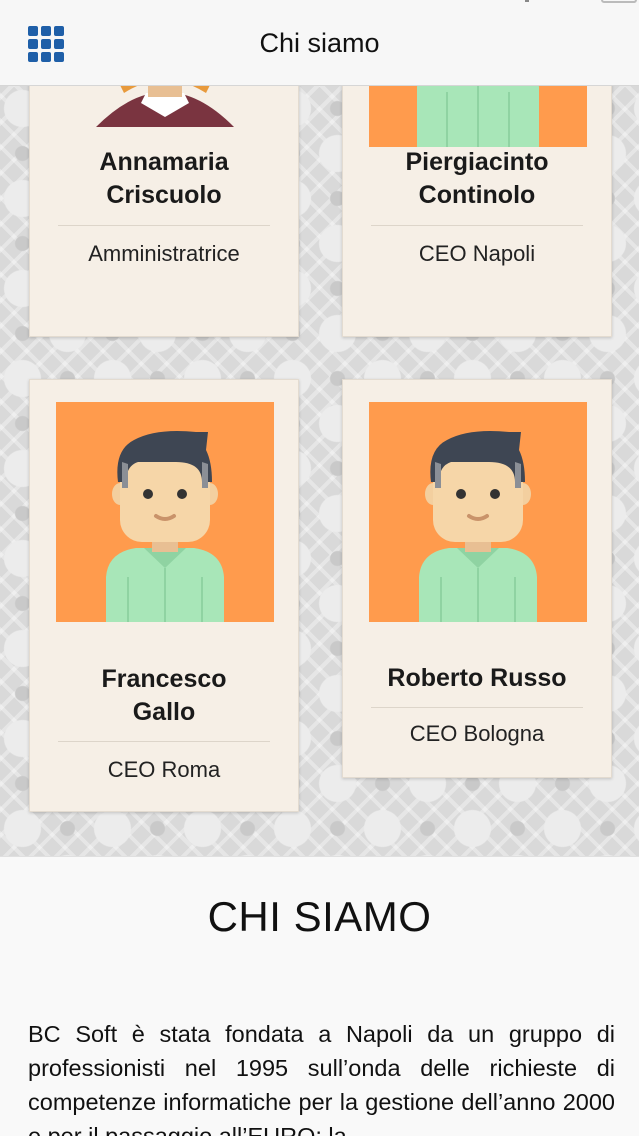 This screenshot has height=1136, width=639. I want to click on top-nav-bar: Chi siamo, so click(319, 43).